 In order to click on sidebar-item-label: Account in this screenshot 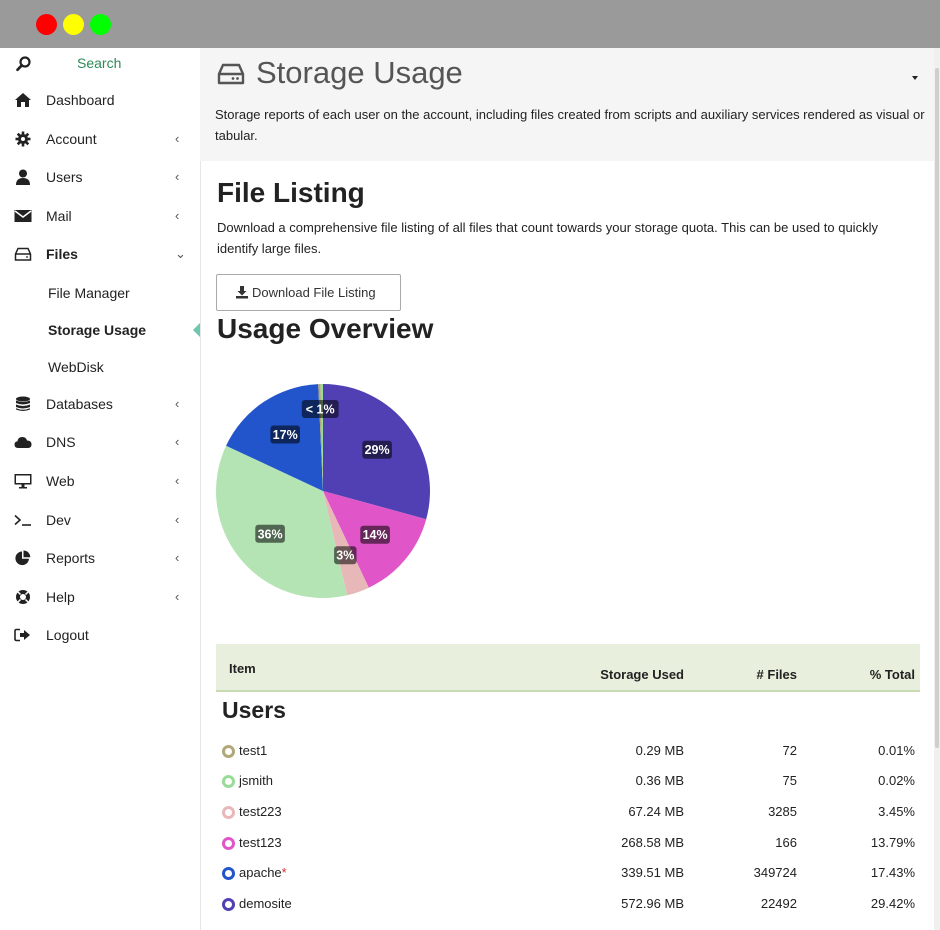, I will do `click(71, 139)`.